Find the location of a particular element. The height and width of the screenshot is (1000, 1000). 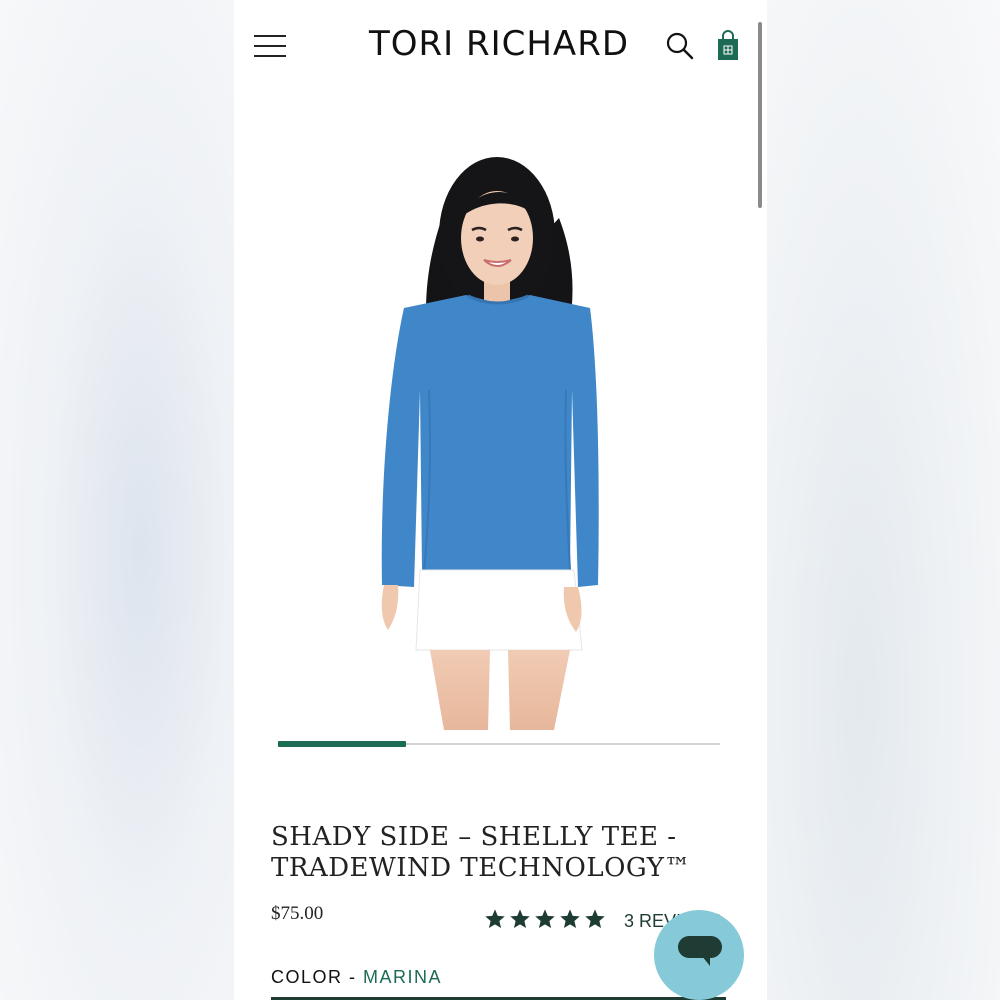

rating-stars is located at coordinates (545, 920).